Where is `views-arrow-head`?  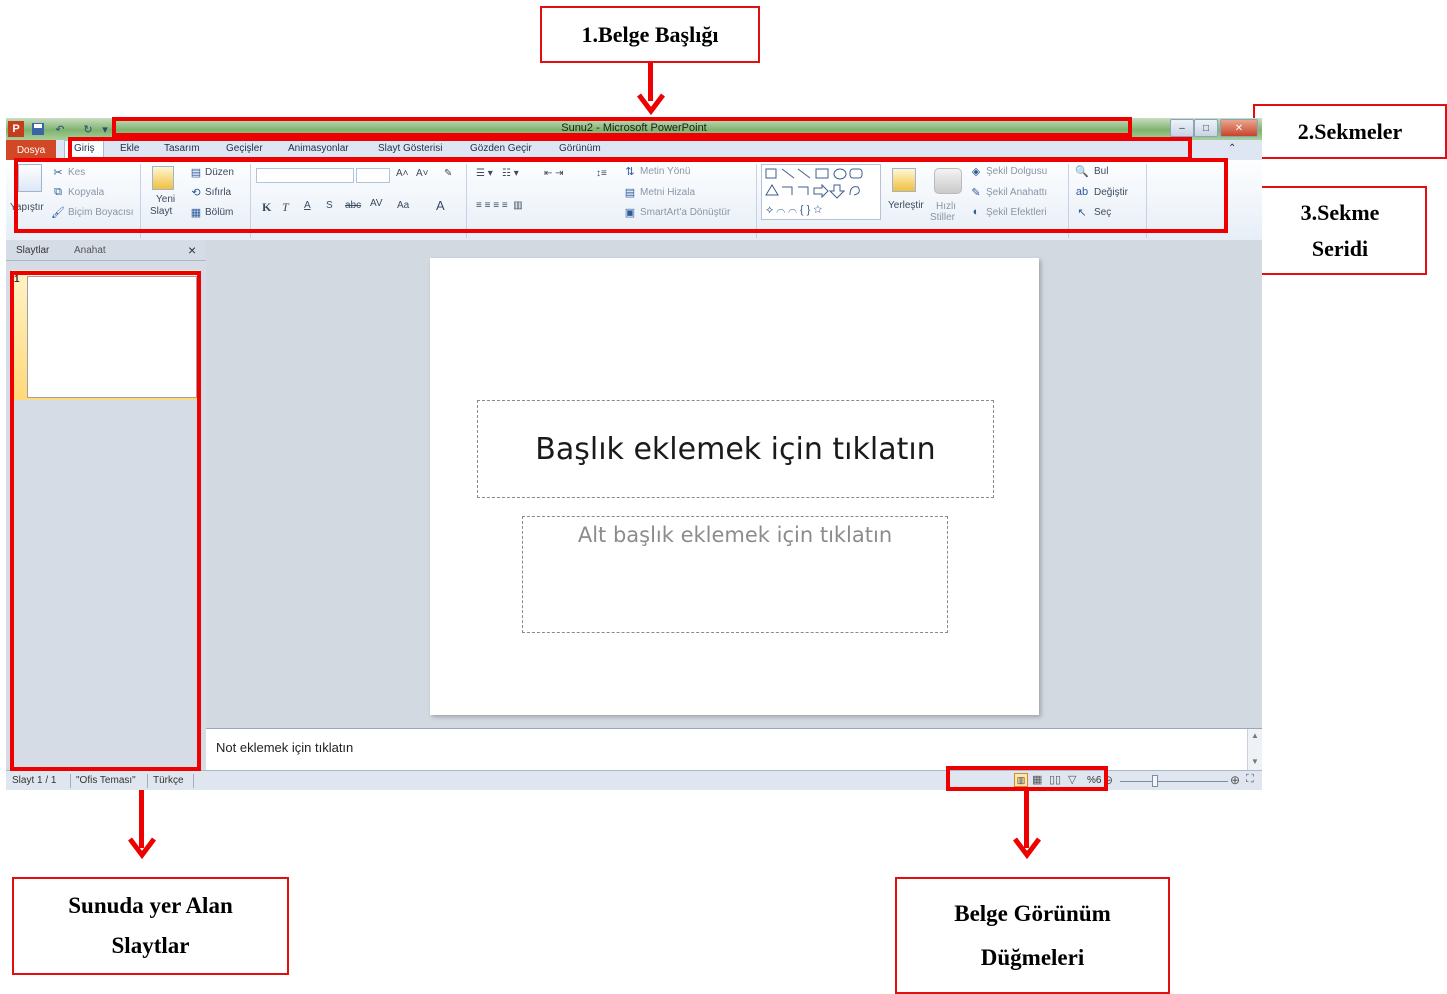
views-arrow-head is located at coordinates (1027, 848).